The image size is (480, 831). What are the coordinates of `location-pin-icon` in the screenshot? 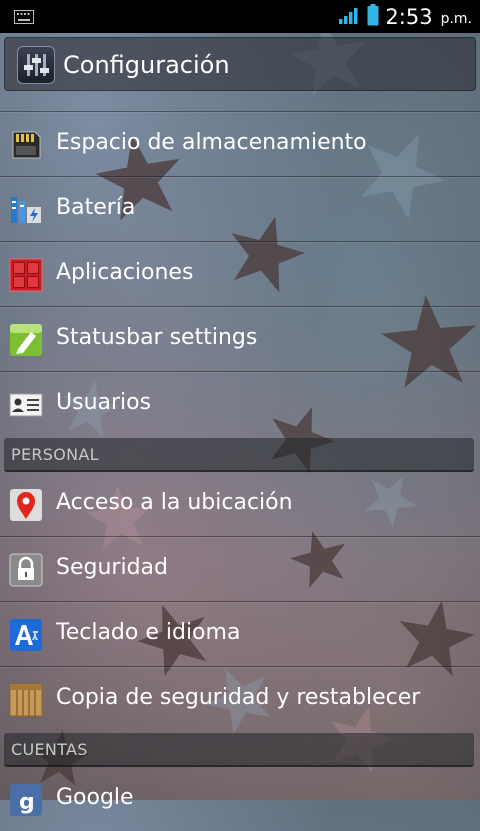 It's located at (26, 505).